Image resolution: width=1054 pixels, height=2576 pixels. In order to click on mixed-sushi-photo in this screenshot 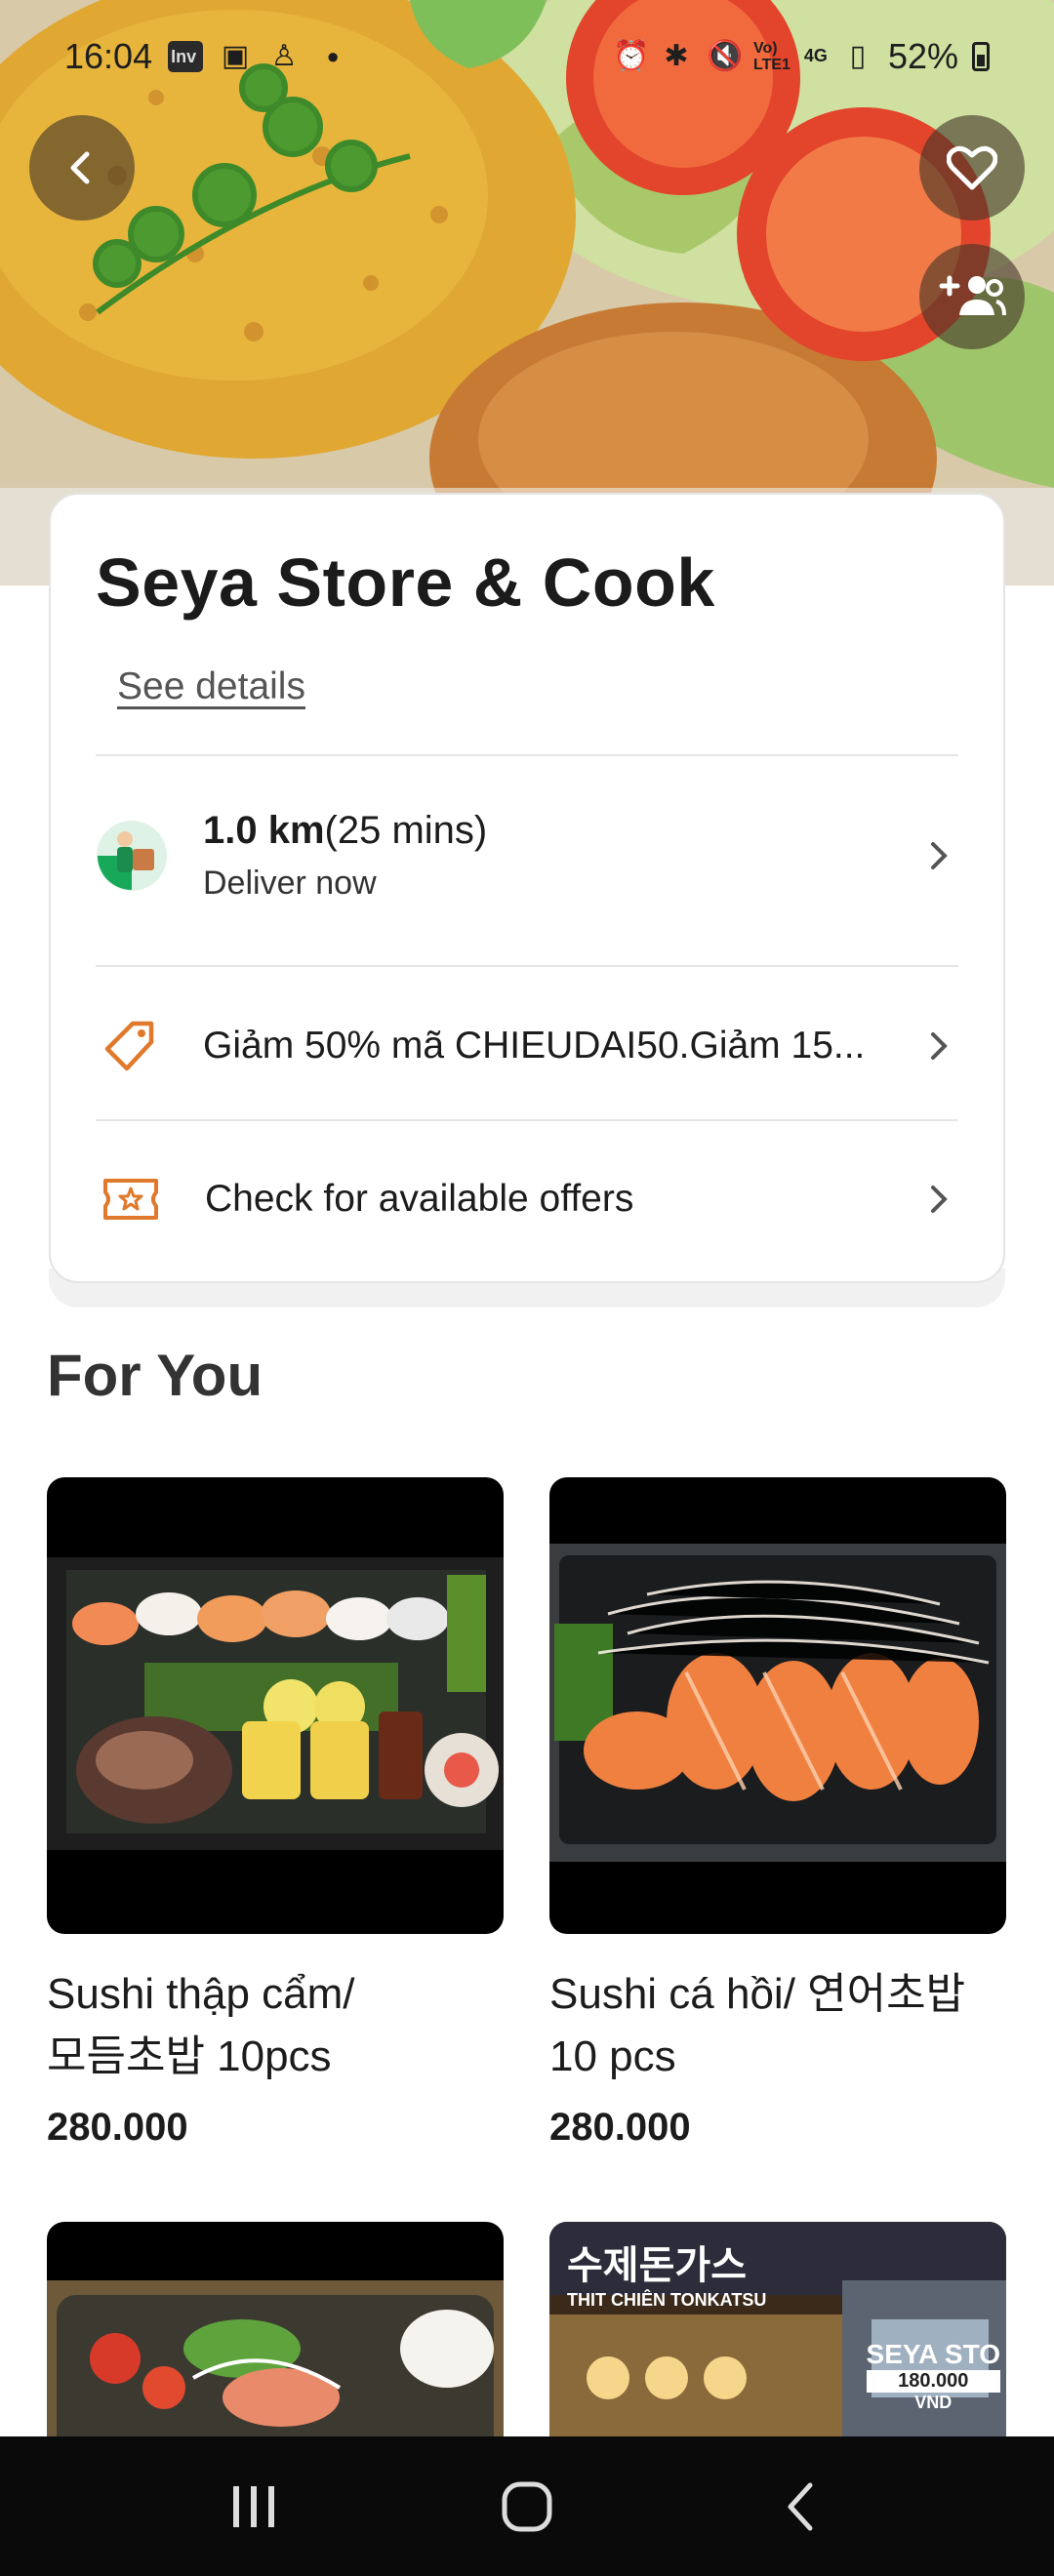, I will do `click(275, 1703)`.